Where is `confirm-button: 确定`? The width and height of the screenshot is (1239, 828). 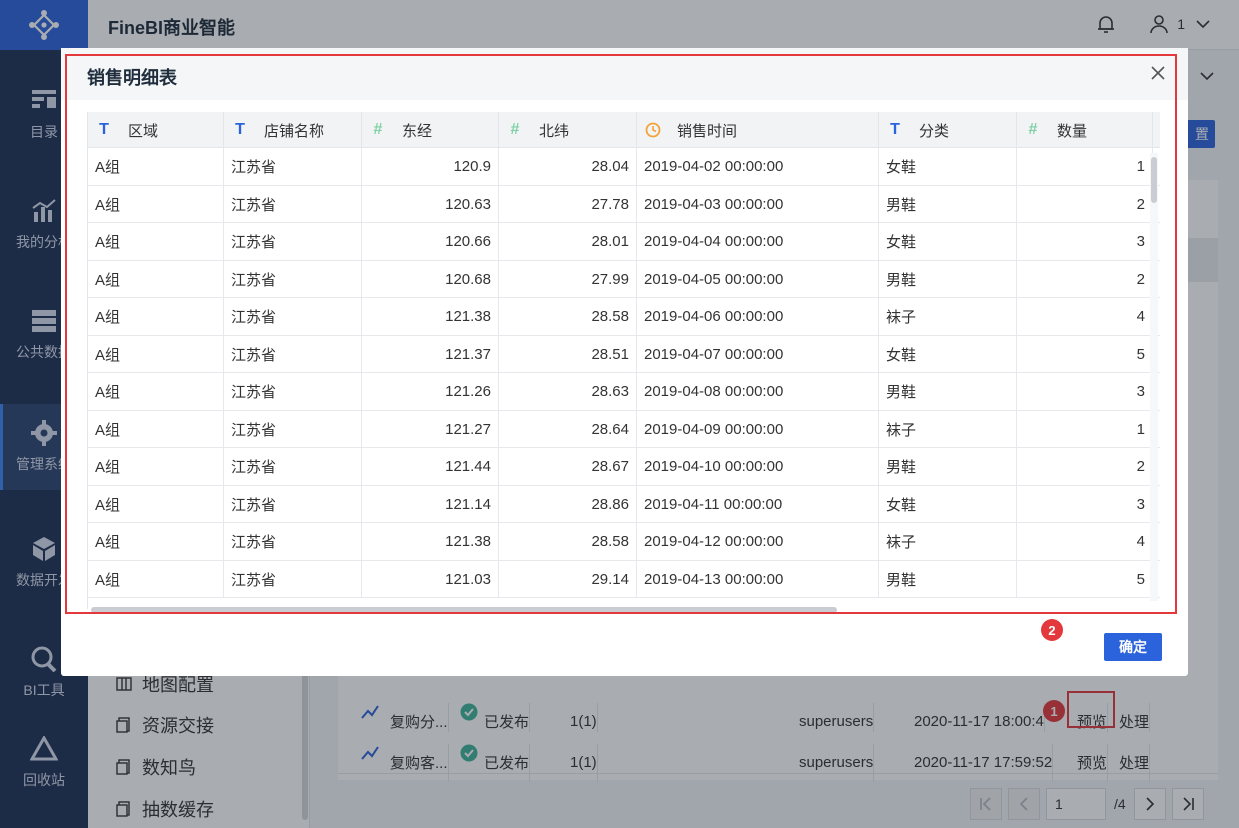
confirm-button: 确定 is located at coordinates (1133, 647).